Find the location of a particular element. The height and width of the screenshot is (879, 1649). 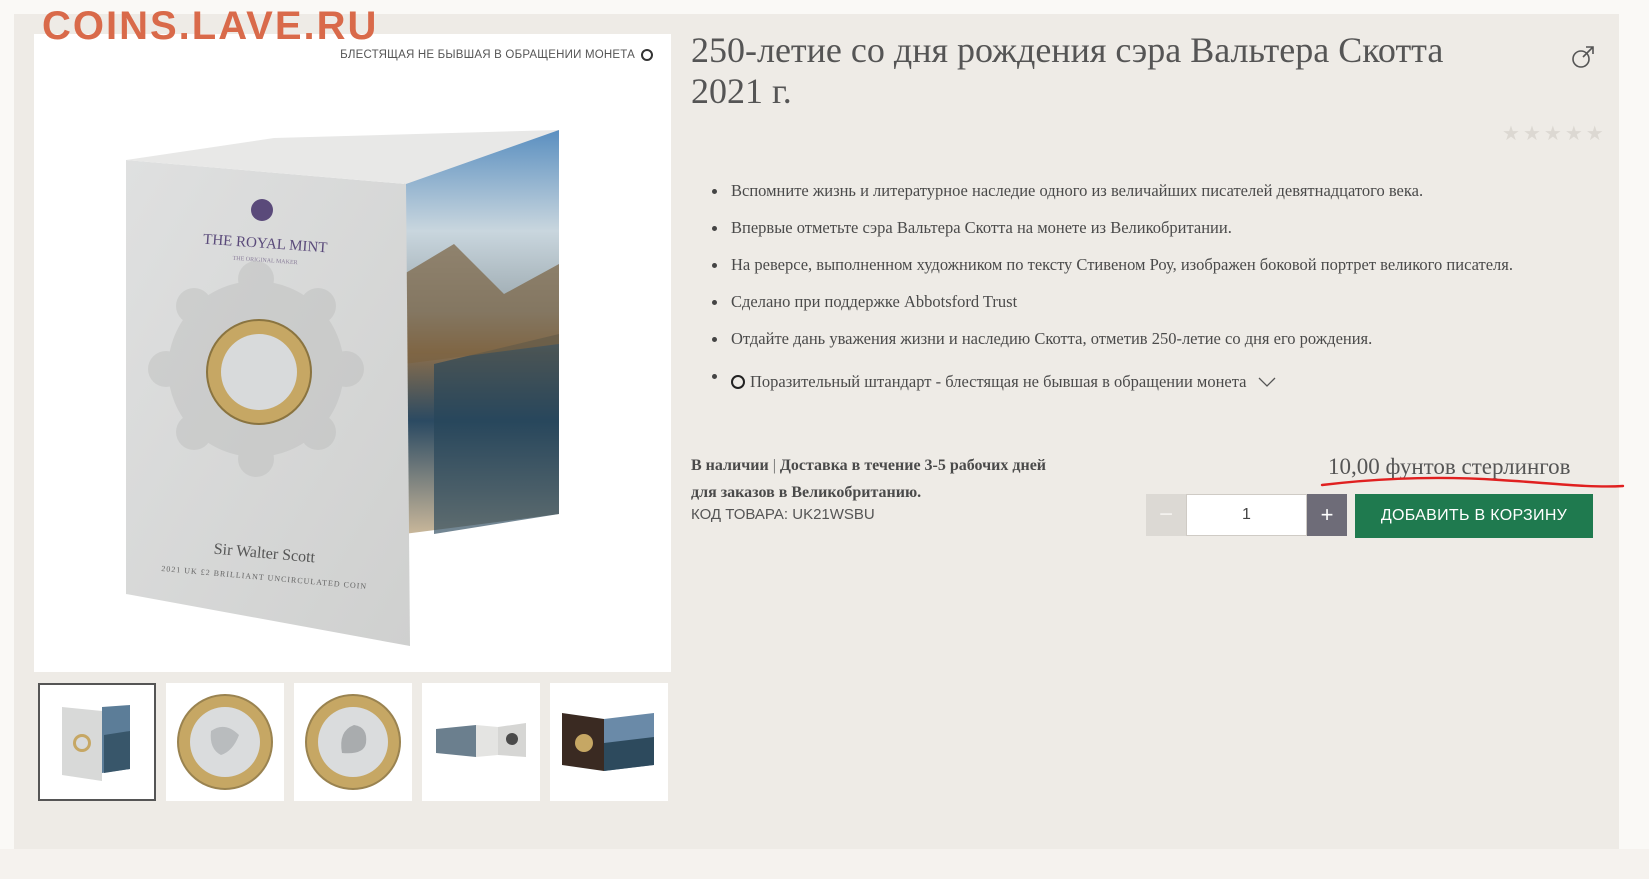

coin-obverse-thumb is located at coordinates (353, 742).